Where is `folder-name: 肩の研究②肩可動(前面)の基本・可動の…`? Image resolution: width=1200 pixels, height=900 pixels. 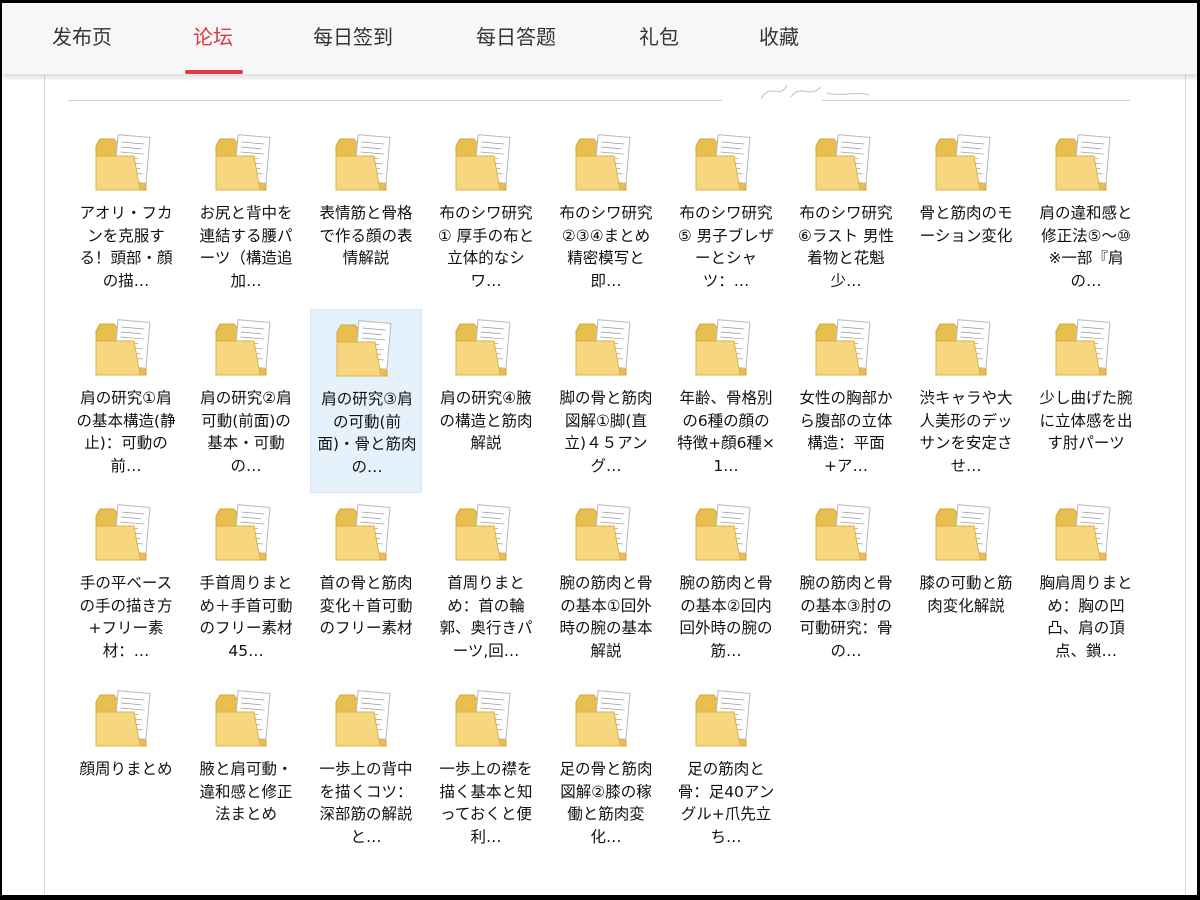 folder-name: 肩の研究②肩可動(前面)の基本・可動の… is located at coordinates (246, 432).